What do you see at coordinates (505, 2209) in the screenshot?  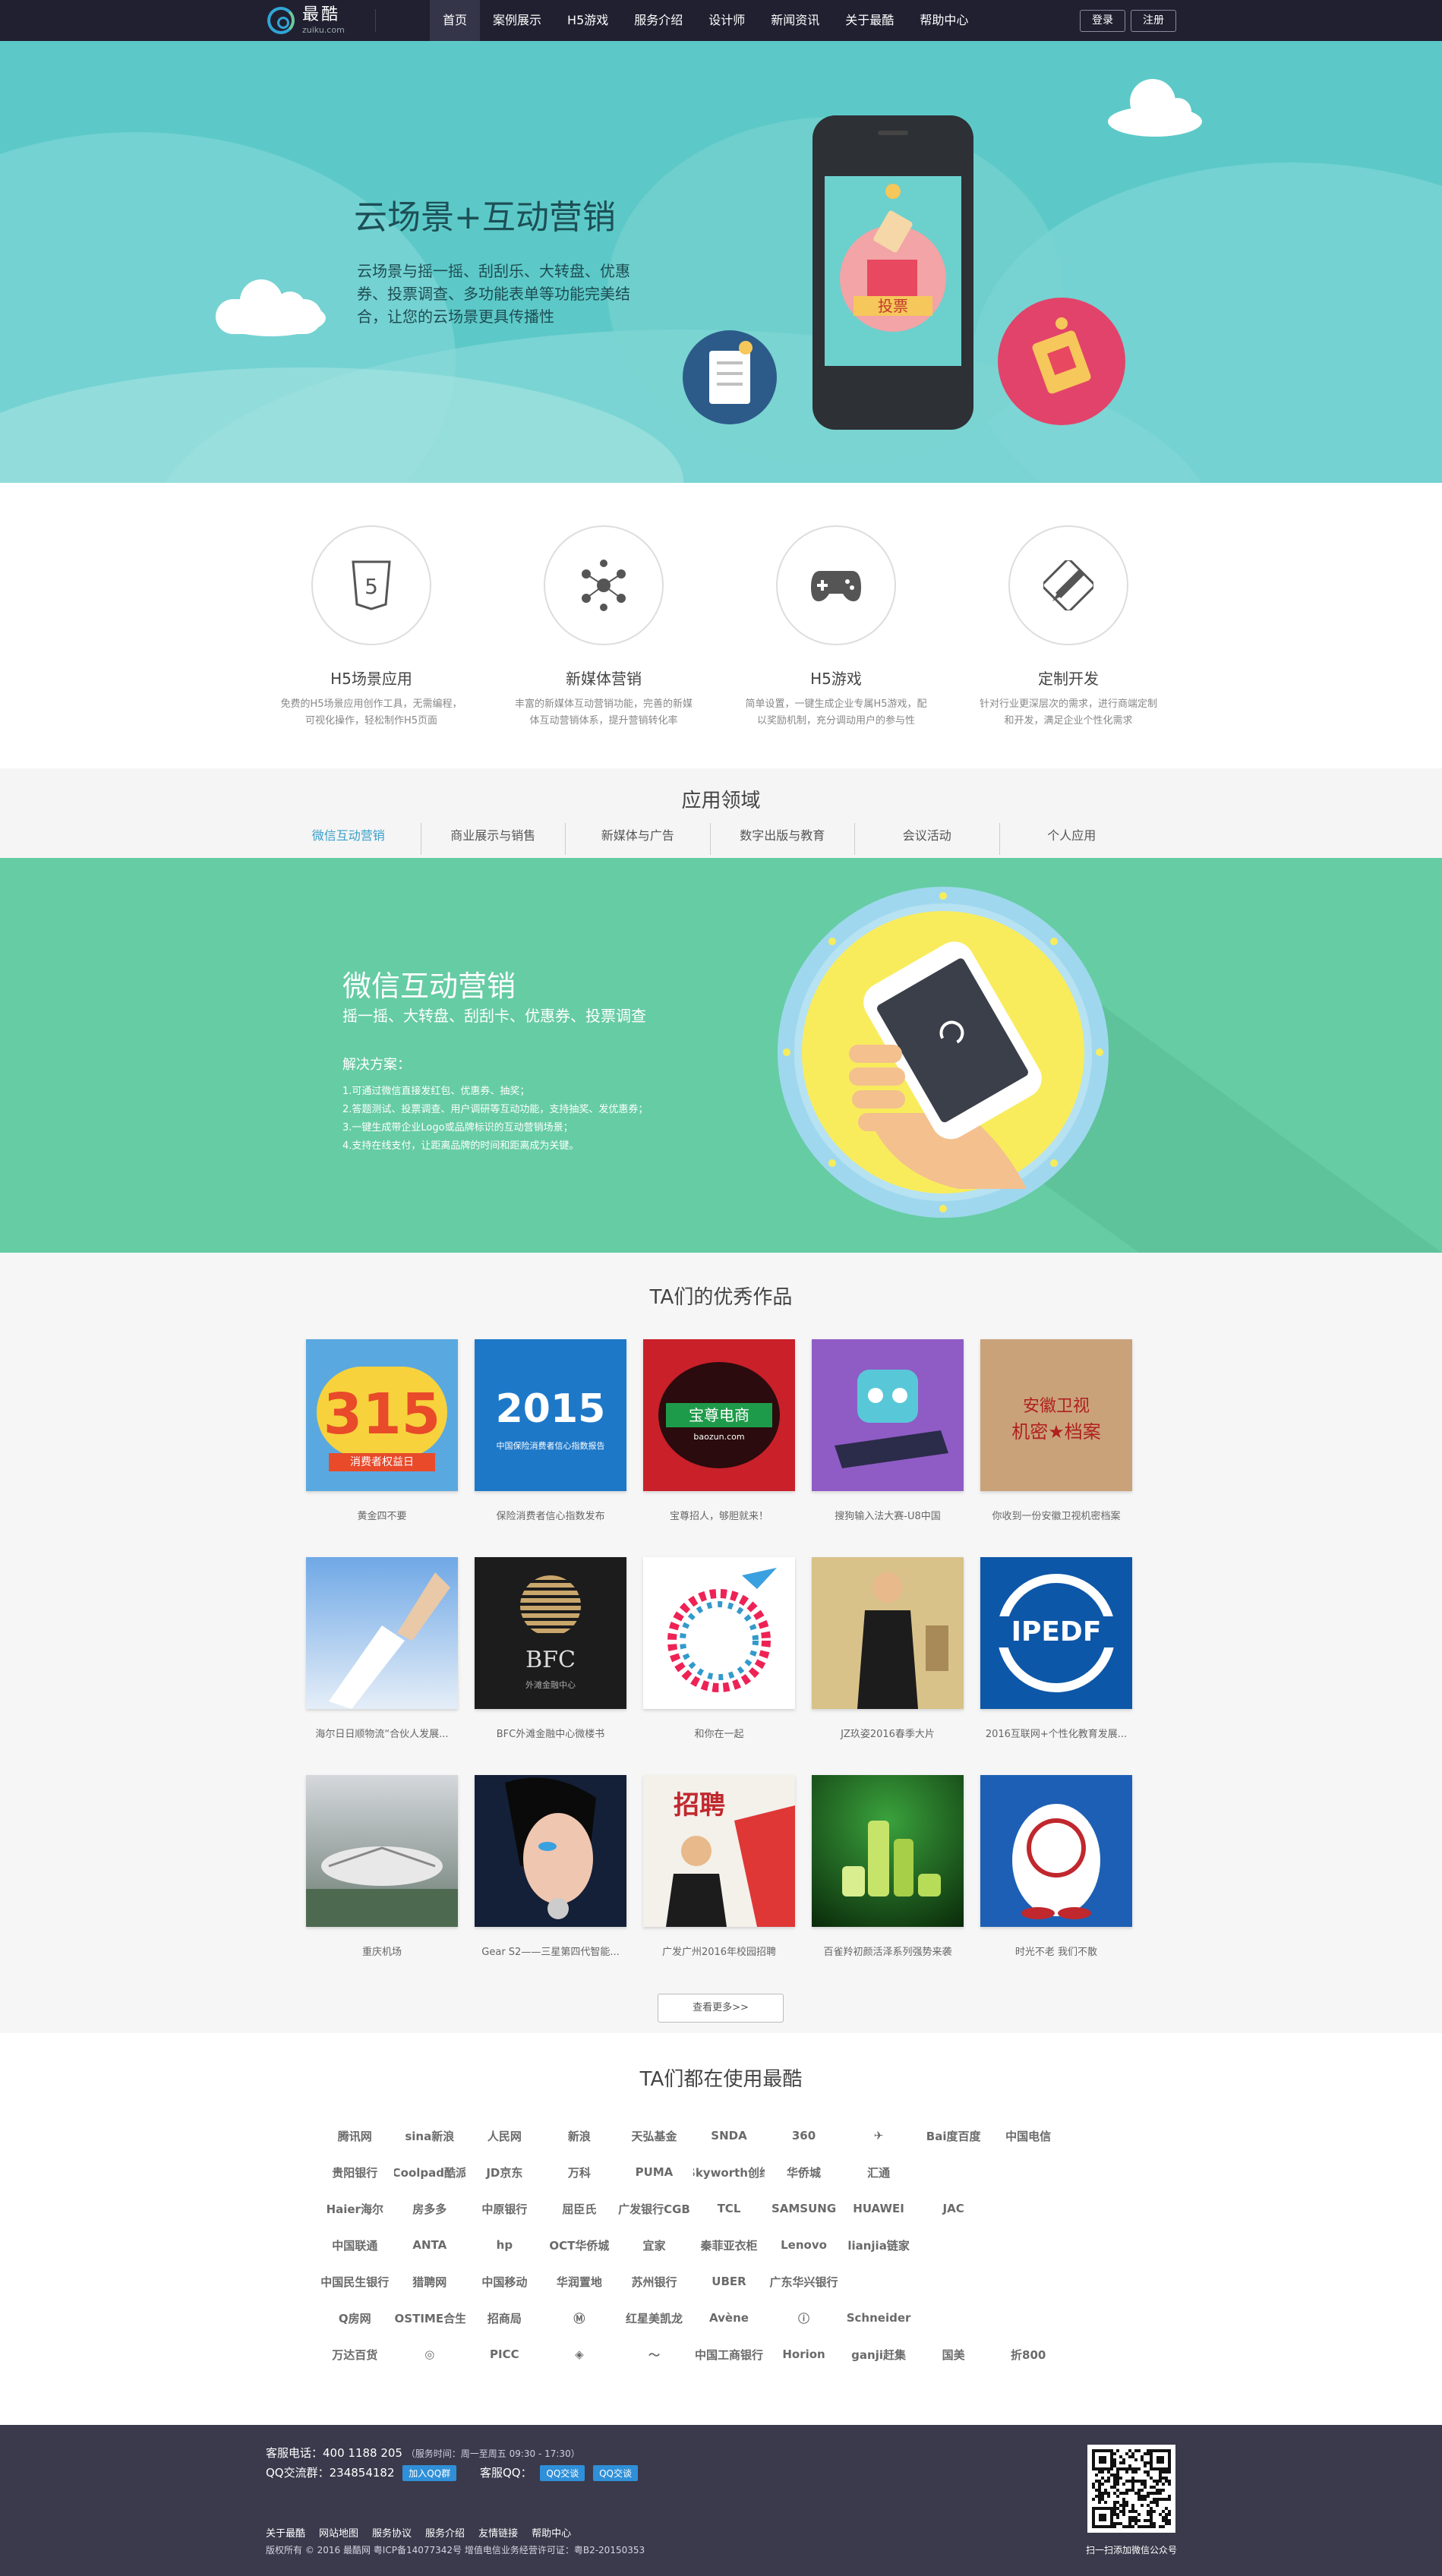 I see `client-logo: 中原银行` at bounding box center [505, 2209].